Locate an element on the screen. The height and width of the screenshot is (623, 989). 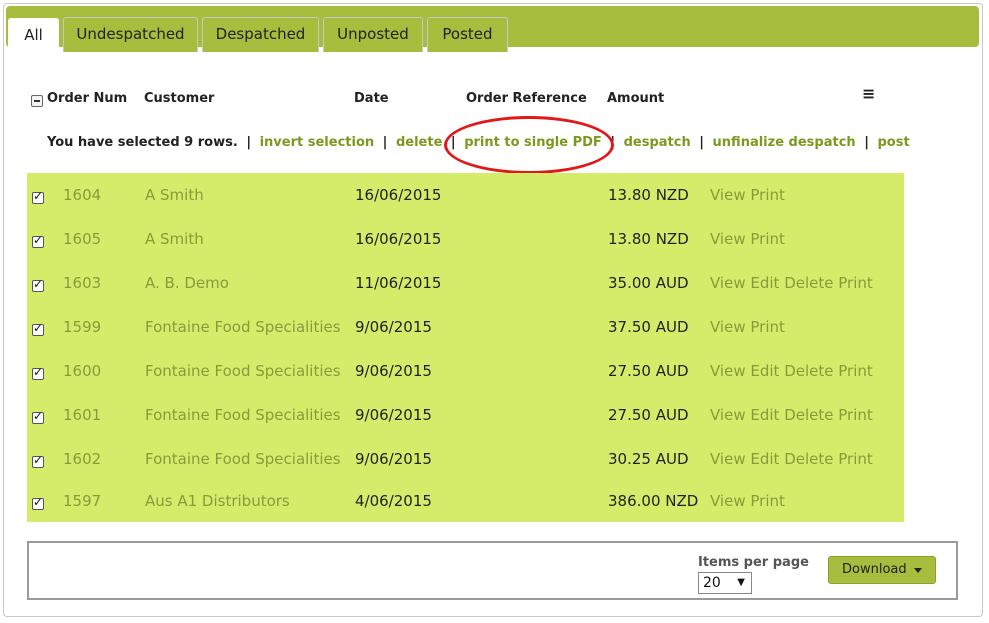
header-amount: Amount is located at coordinates (635, 98).